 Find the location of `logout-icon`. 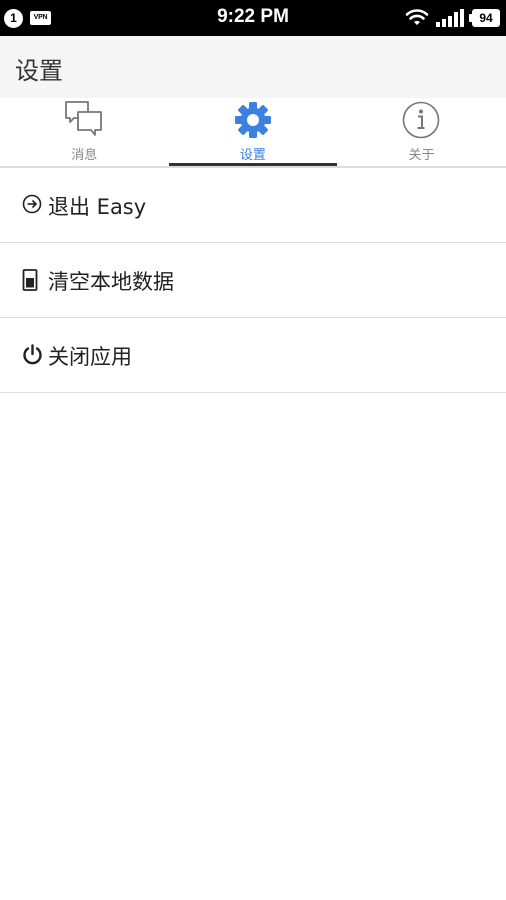

logout-icon is located at coordinates (32, 204).